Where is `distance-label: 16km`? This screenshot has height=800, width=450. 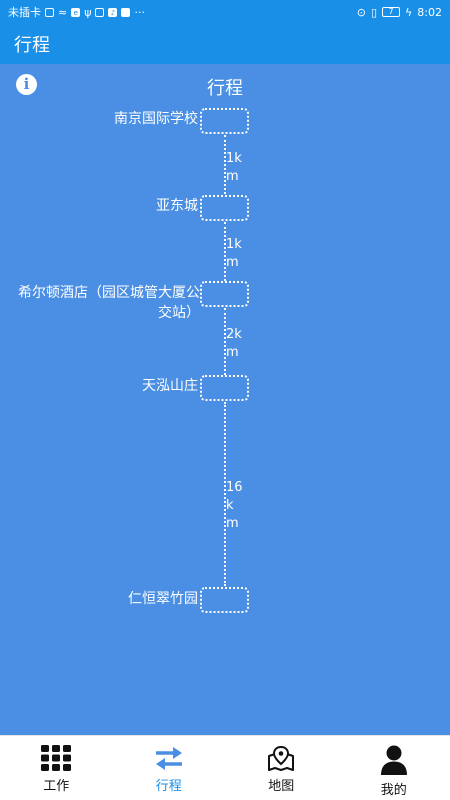
distance-label: 16km is located at coordinates (234, 505).